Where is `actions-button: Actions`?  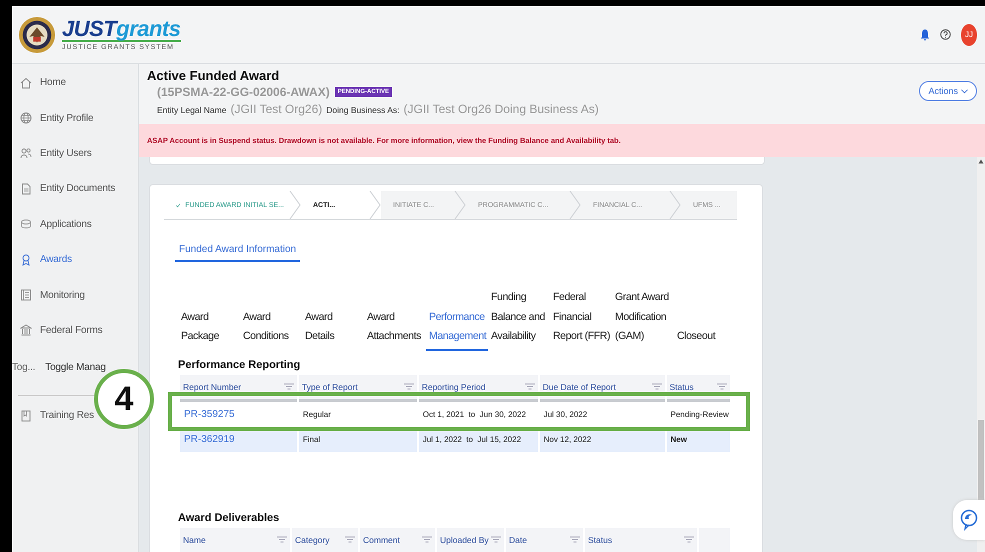
actions-button: Actions is located at coordinates (948, 91).